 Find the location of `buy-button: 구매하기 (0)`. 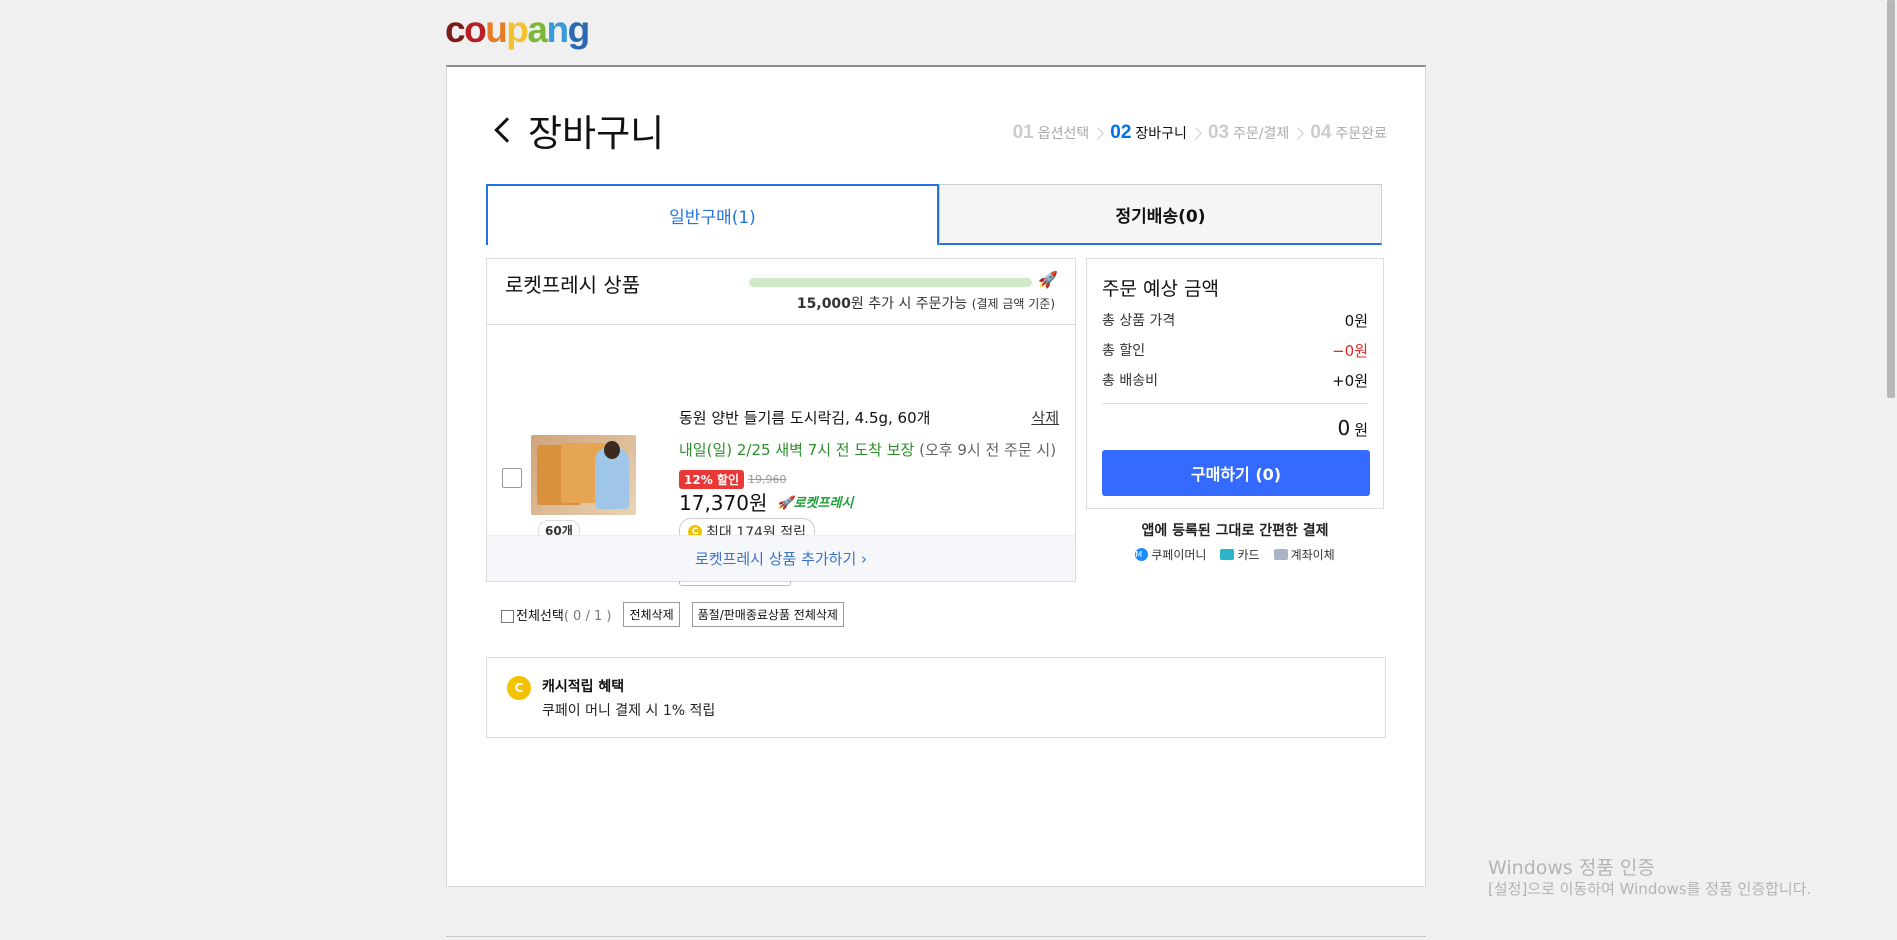

buy-button: 구매하기 (0) is located at coordinates (1236, 473).